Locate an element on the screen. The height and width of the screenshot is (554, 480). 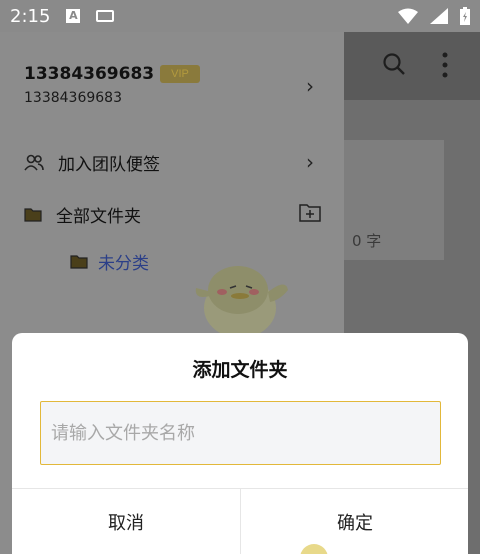
status-icons is located at coordinates (434, 16).